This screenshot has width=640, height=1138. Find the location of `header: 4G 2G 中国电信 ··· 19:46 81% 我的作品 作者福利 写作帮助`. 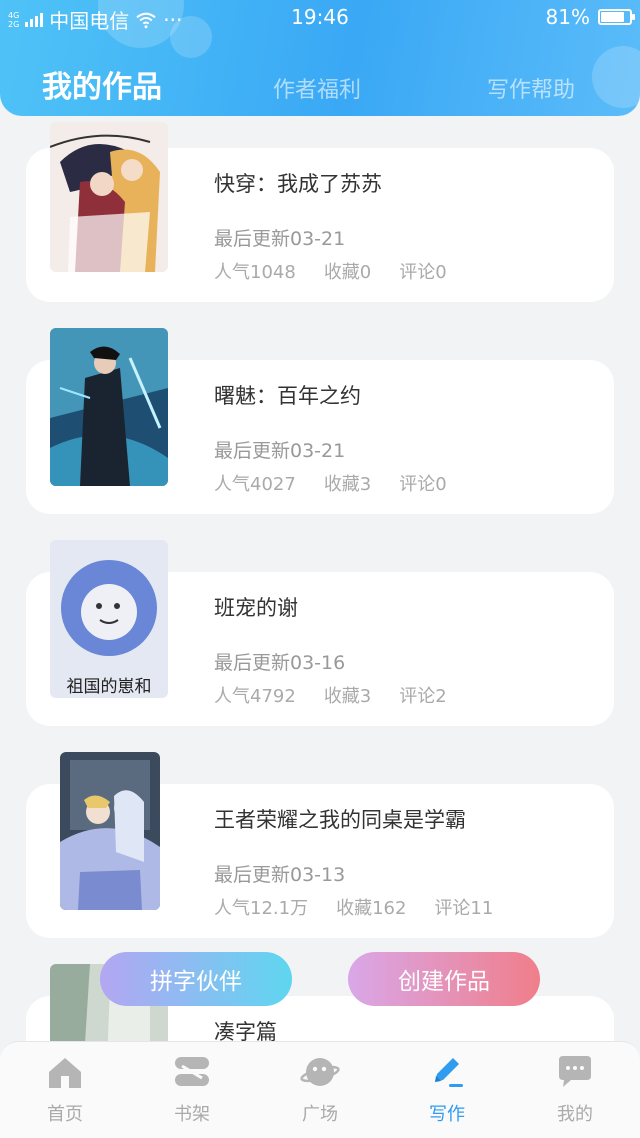

header: 4G 2G 中国电信 ··· 19:46 81% 我的作品 作者福利 写作帮助 is located at coordinates (320, 58).